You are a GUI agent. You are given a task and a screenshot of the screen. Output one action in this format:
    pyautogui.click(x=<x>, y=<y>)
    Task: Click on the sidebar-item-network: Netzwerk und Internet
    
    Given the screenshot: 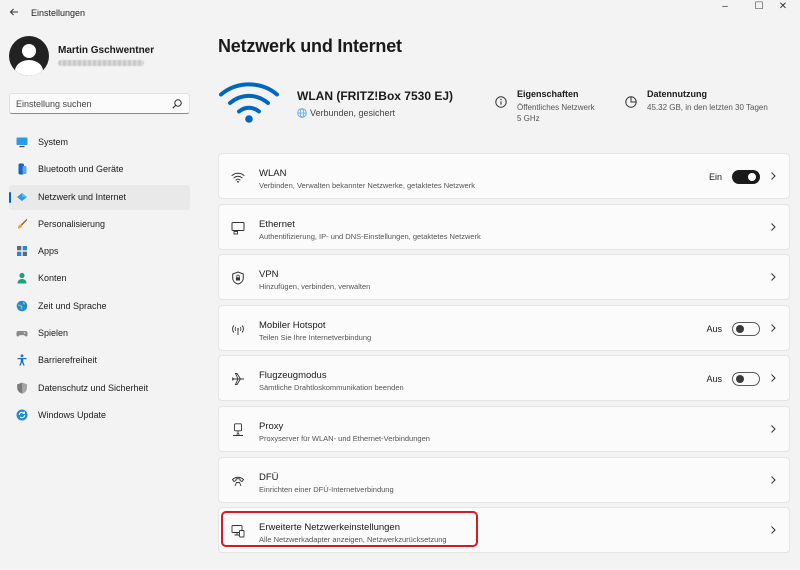 What is the action you would take?
    pyautogui.click(x=99, y=197)
    